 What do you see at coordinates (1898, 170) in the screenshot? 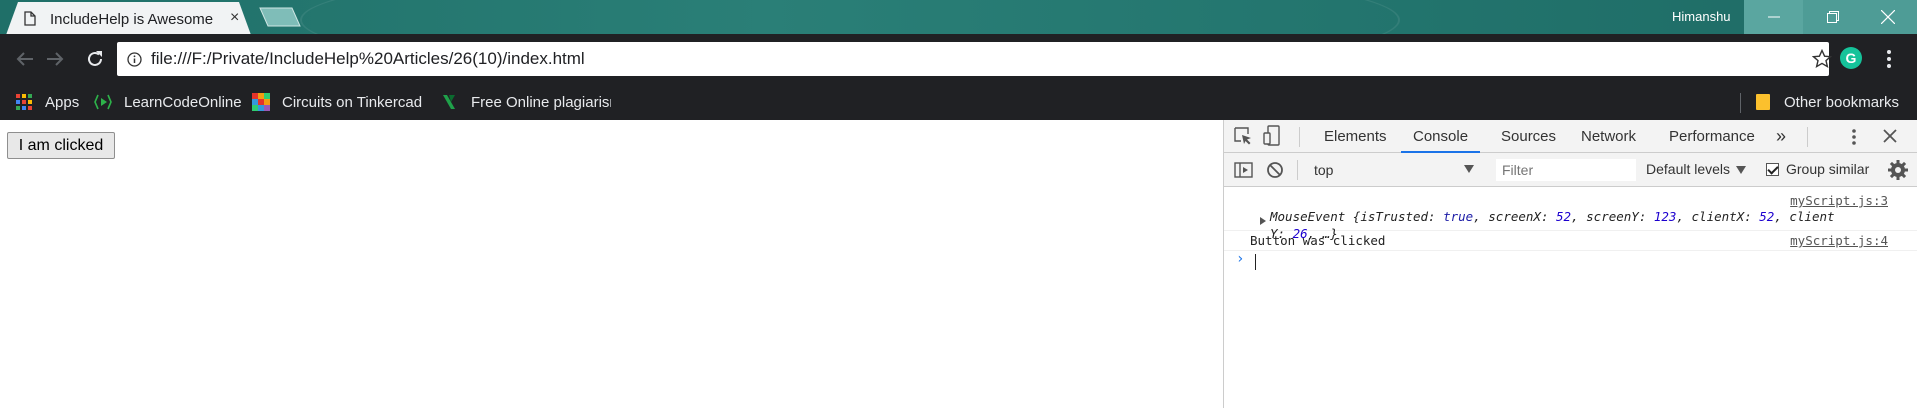
I see `console-settings-gear-icon` at bounding box center [1898, 170].